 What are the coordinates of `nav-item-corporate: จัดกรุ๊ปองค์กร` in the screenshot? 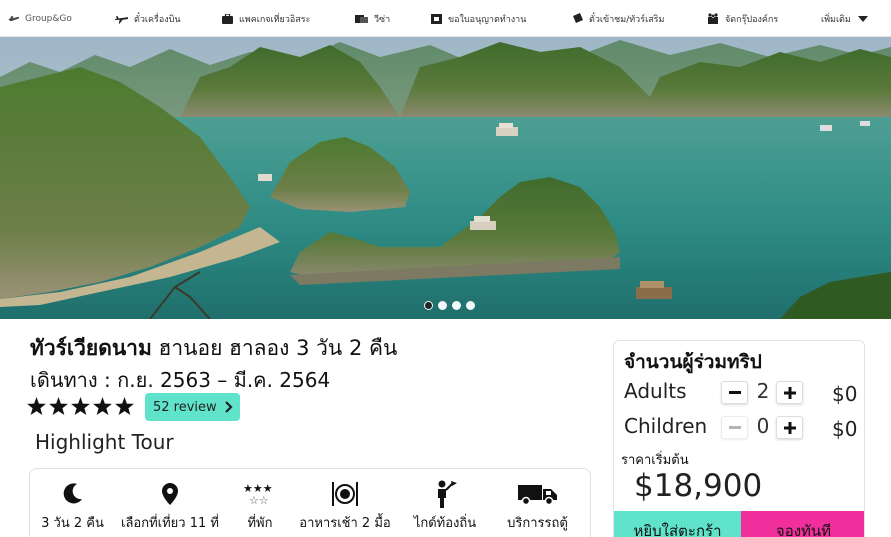 It's located at (742, 18).